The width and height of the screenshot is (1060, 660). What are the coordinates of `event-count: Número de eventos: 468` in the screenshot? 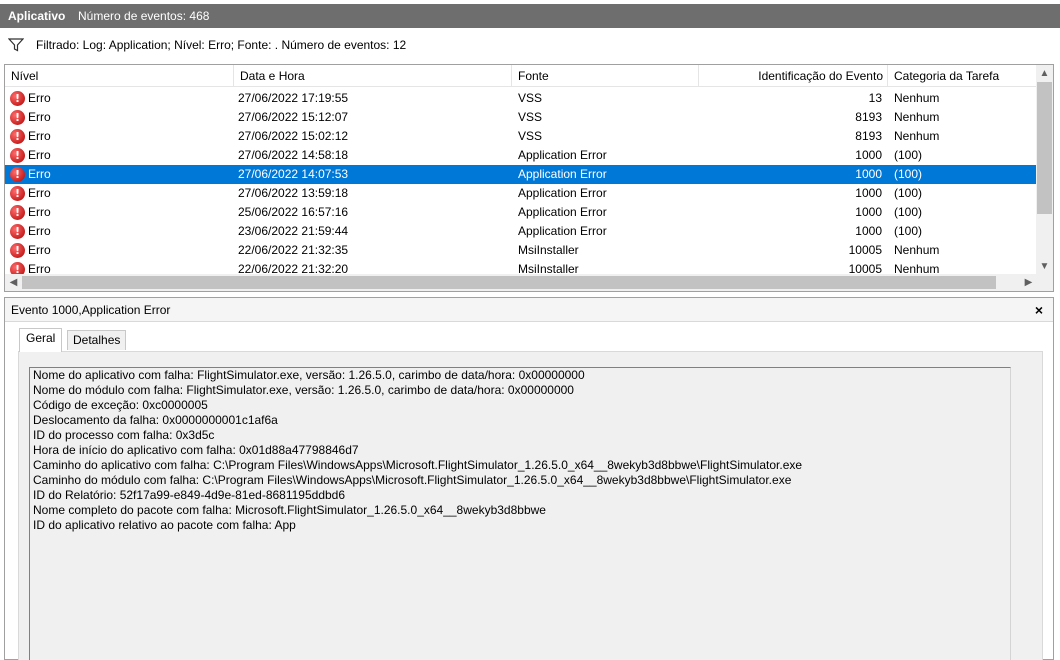 It's located at (144, 16).